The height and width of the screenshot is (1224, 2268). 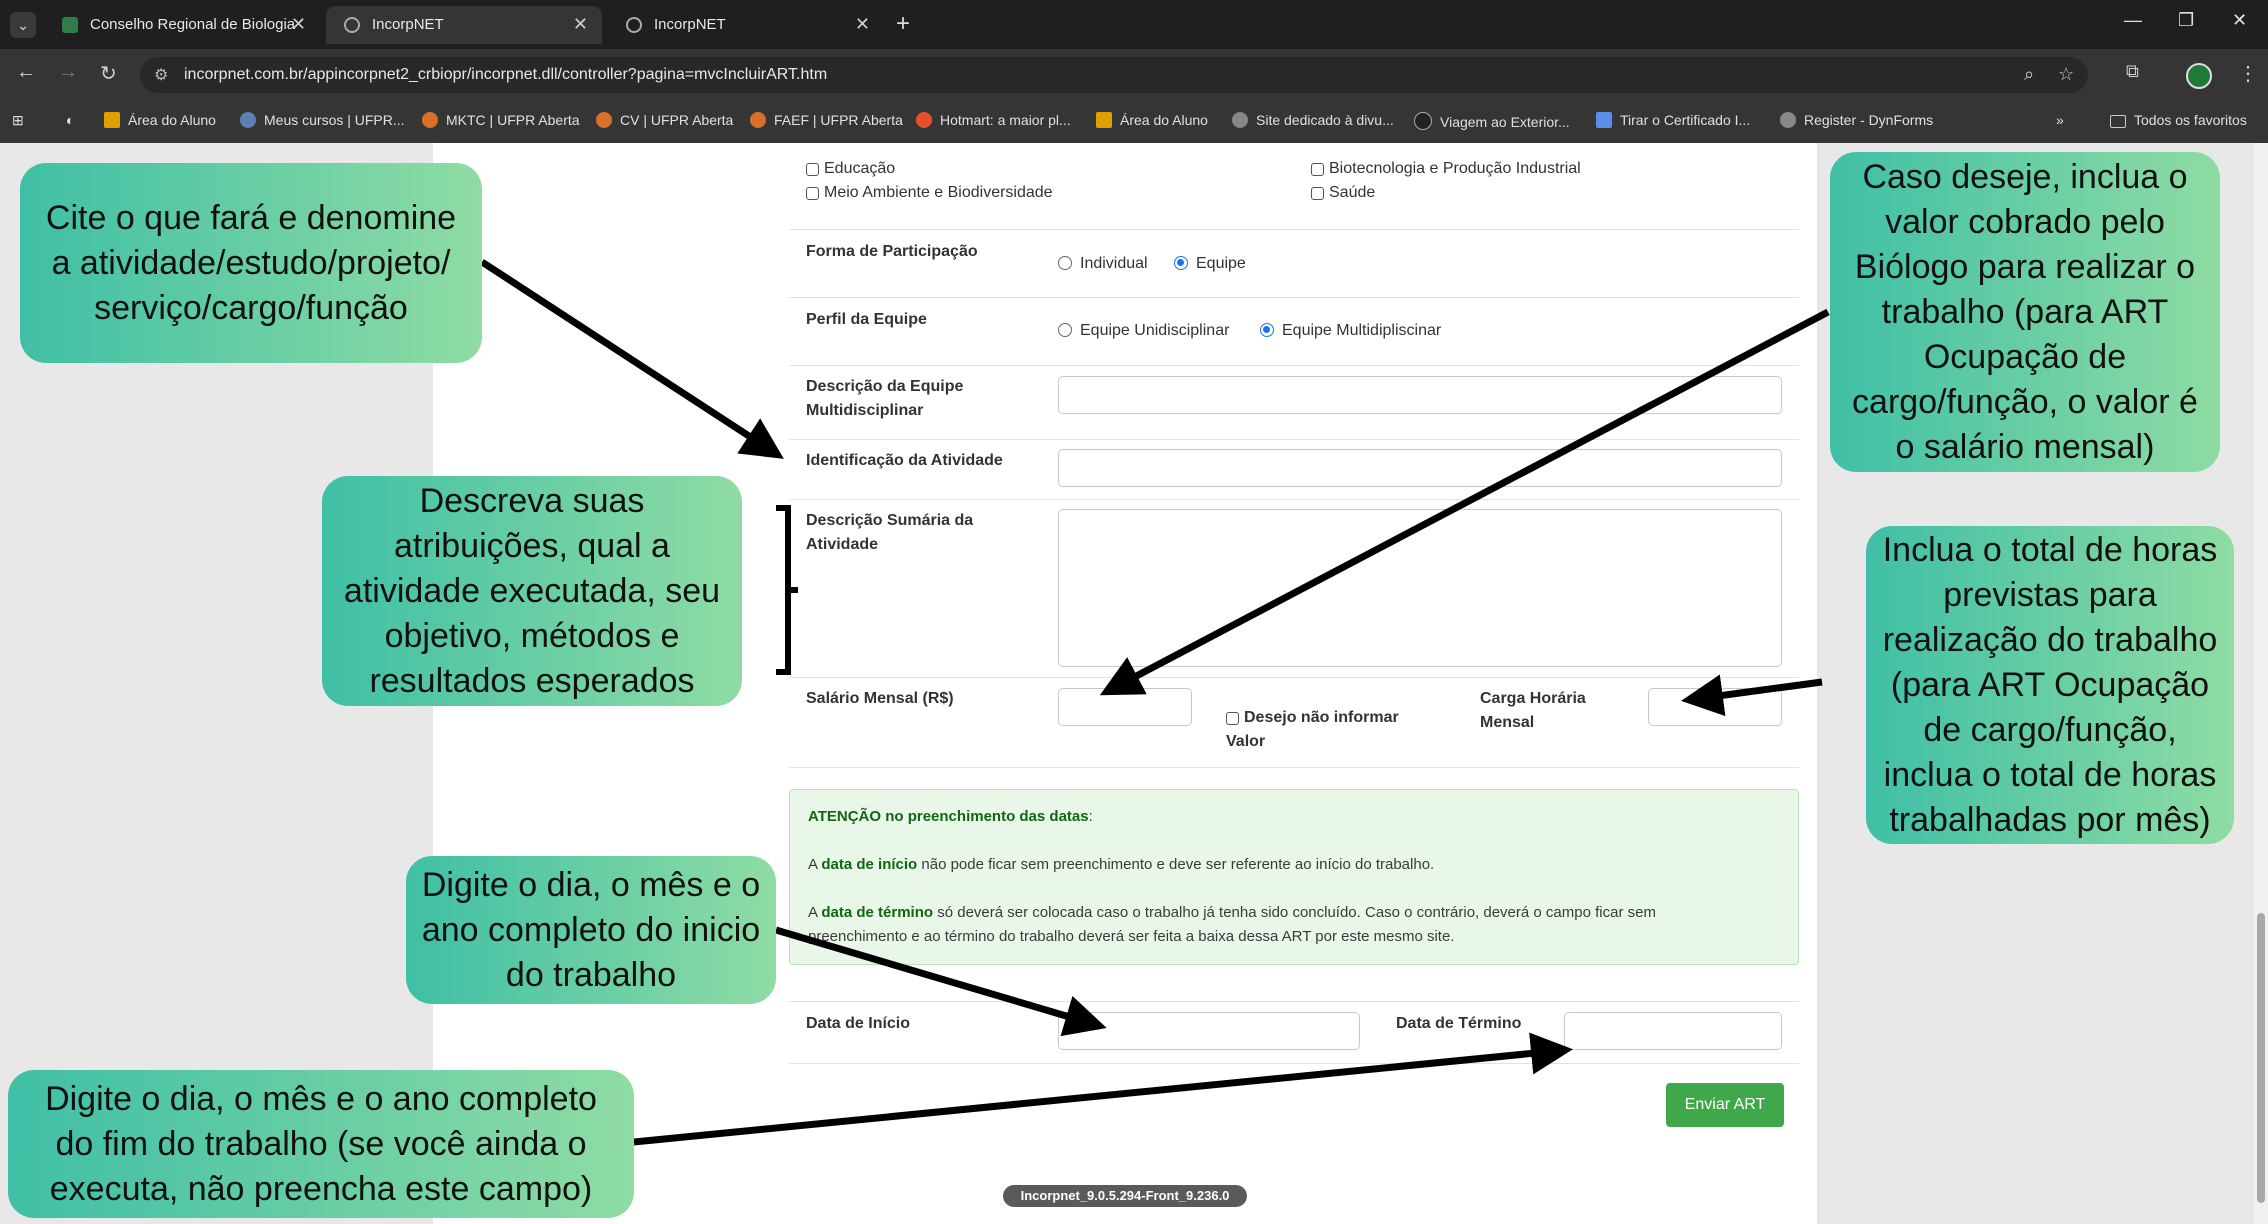 I want to click on radio-individual: Individual, so click(x=1103, y=264).